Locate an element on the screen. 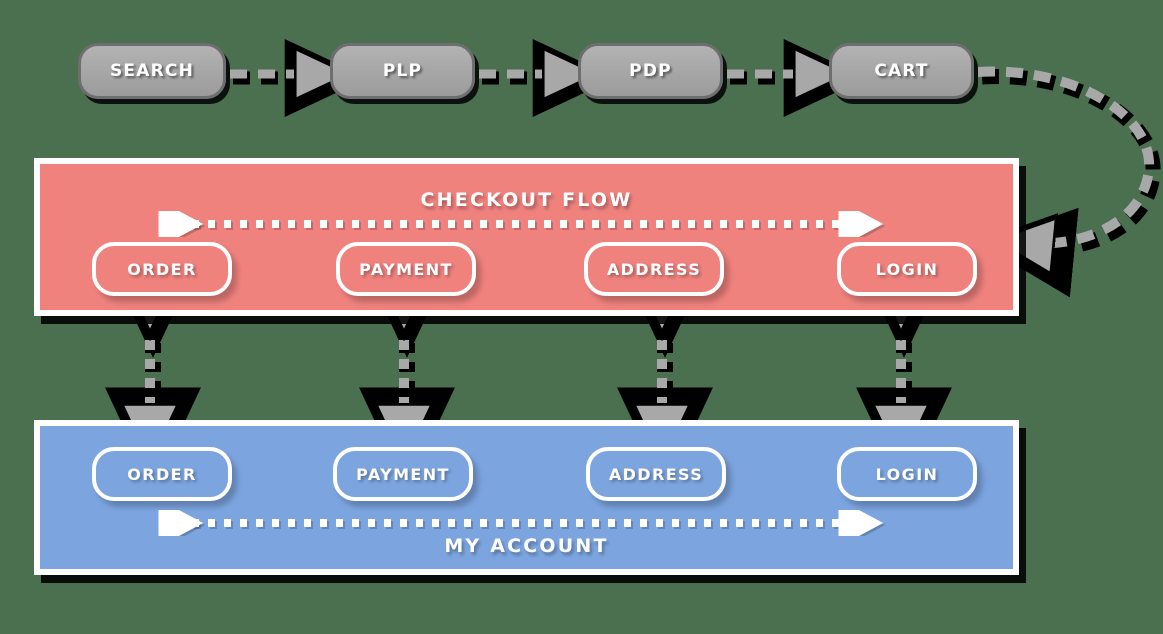 This screenshot has height=634, width=1163. account-node-address: ADDRESS is located at coordinates (656, 474).